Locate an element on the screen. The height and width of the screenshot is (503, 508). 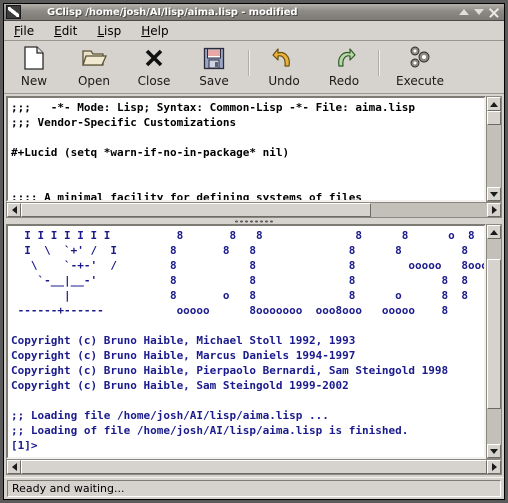
console-scroll-left-button is located at coordinates (14, 467).